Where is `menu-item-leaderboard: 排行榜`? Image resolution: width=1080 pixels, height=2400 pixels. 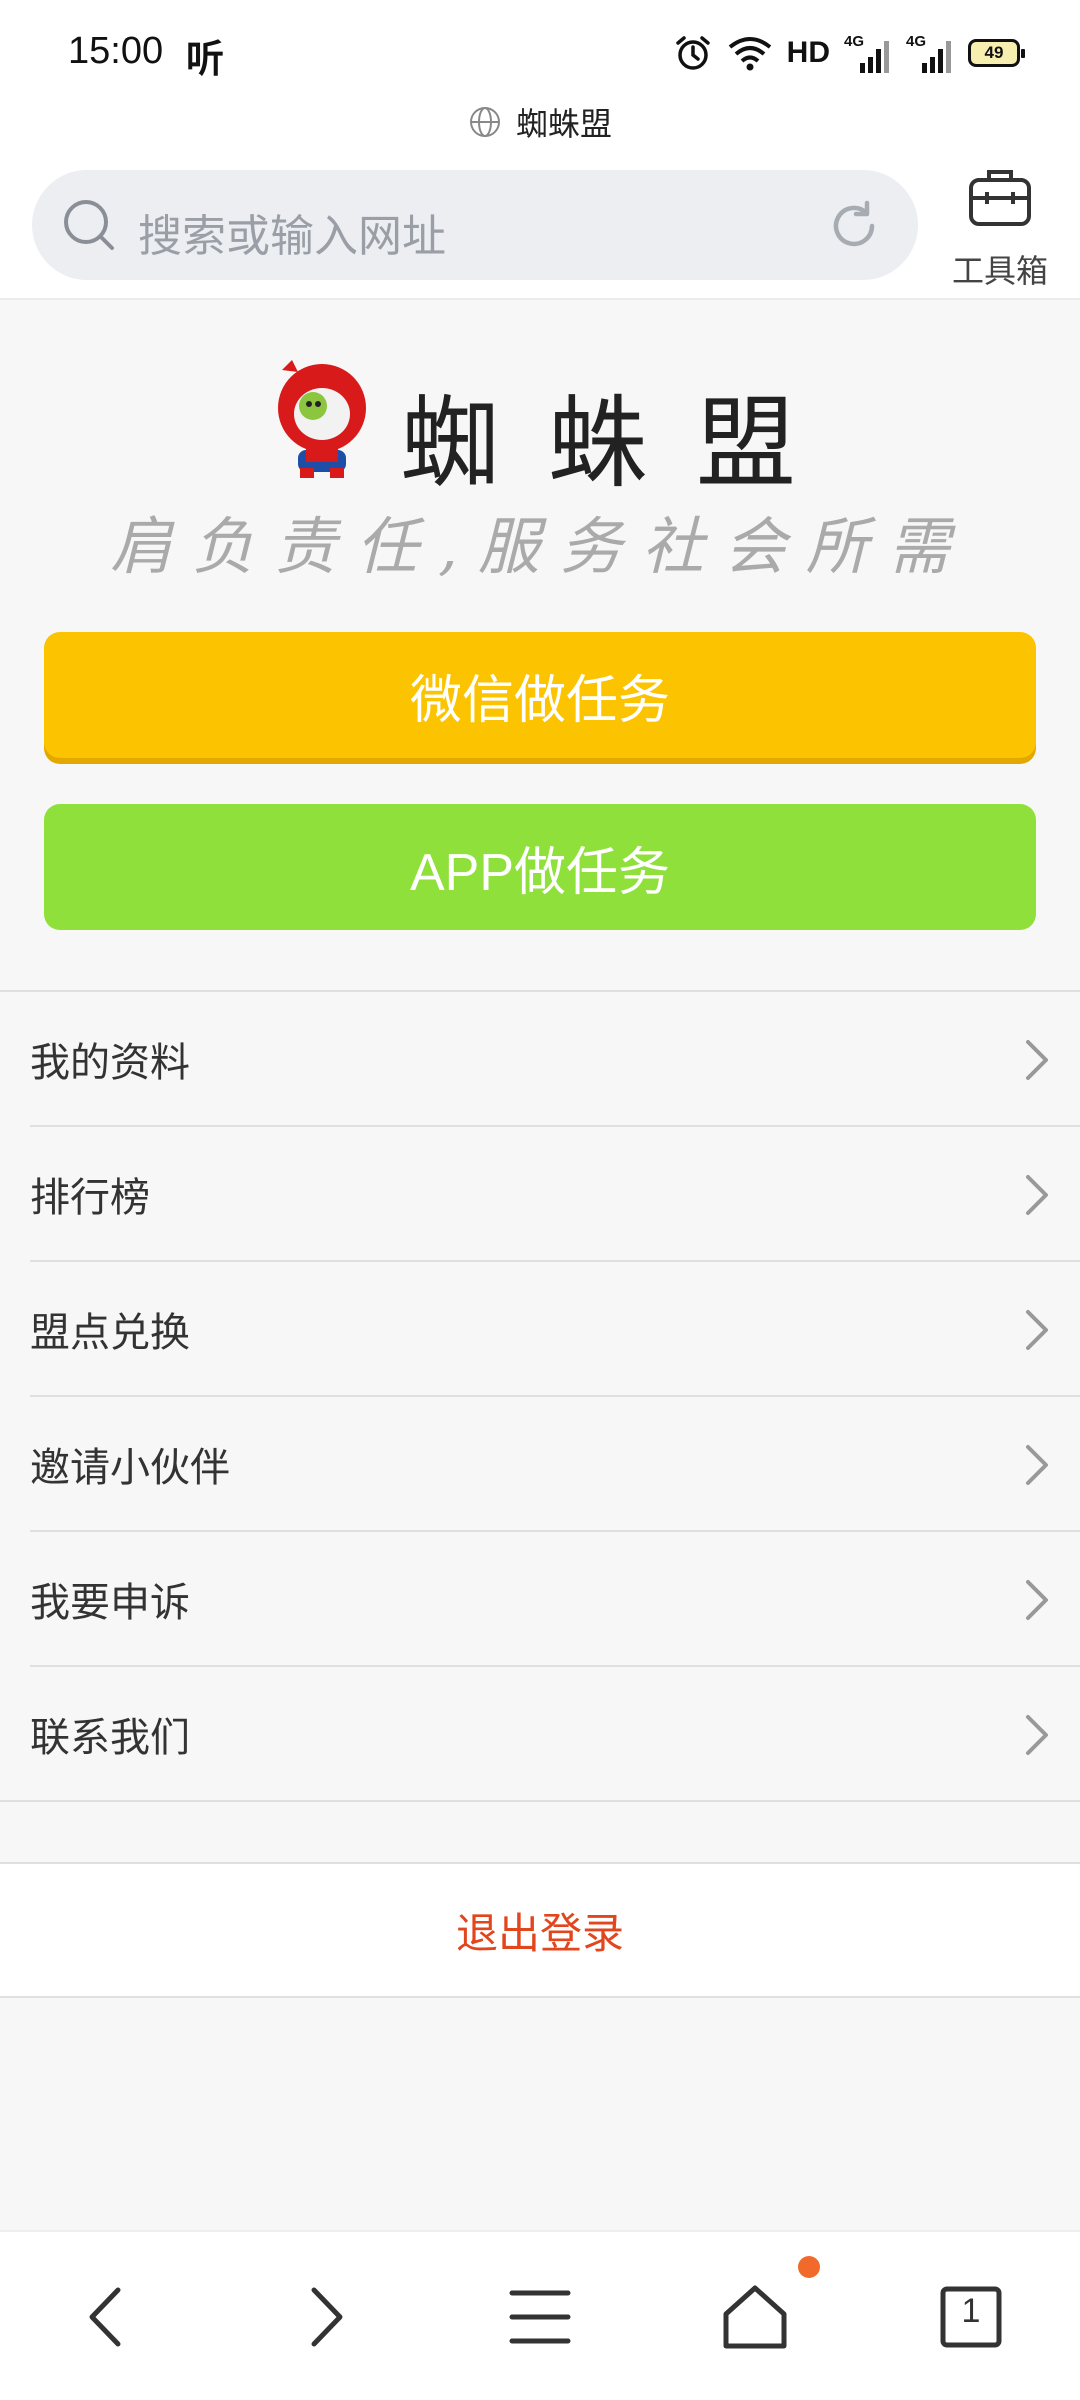 menu-item-leaderboard: 排行榜 is located at coordinates (555, 1194).